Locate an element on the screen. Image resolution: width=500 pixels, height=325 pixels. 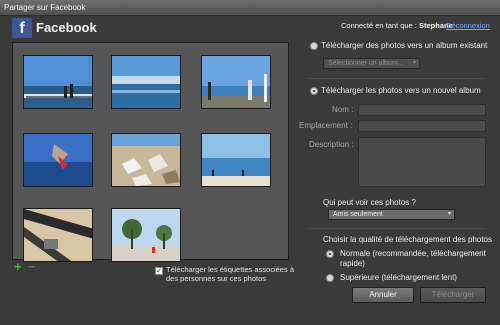
album-name-input is located at coordinates (422, 110).